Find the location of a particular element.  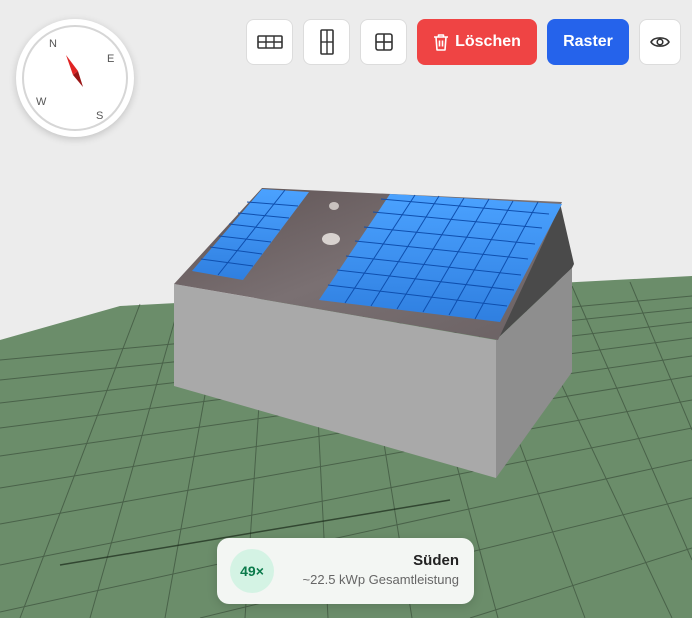

toolbar: Löschen Raster is located at coordinates (463, 42).